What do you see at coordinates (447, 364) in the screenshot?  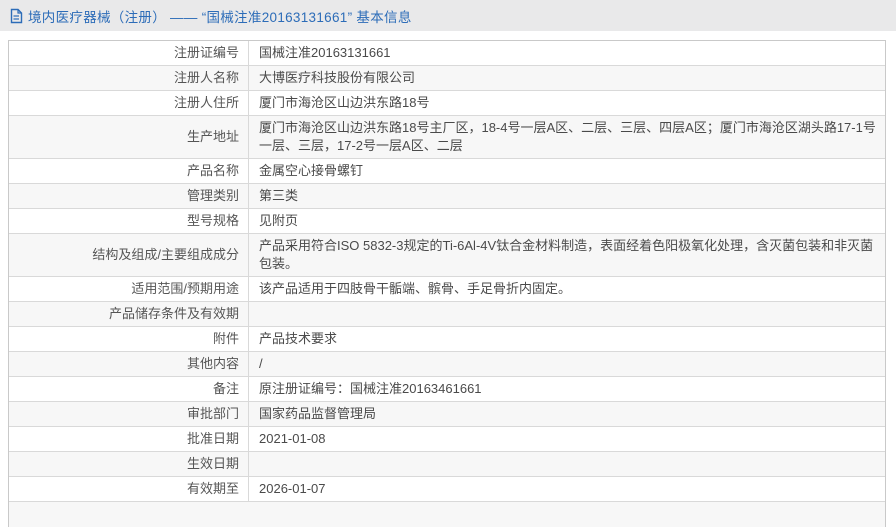 I see `table-row: 其他内容 /` at bounding box center [447, 364].